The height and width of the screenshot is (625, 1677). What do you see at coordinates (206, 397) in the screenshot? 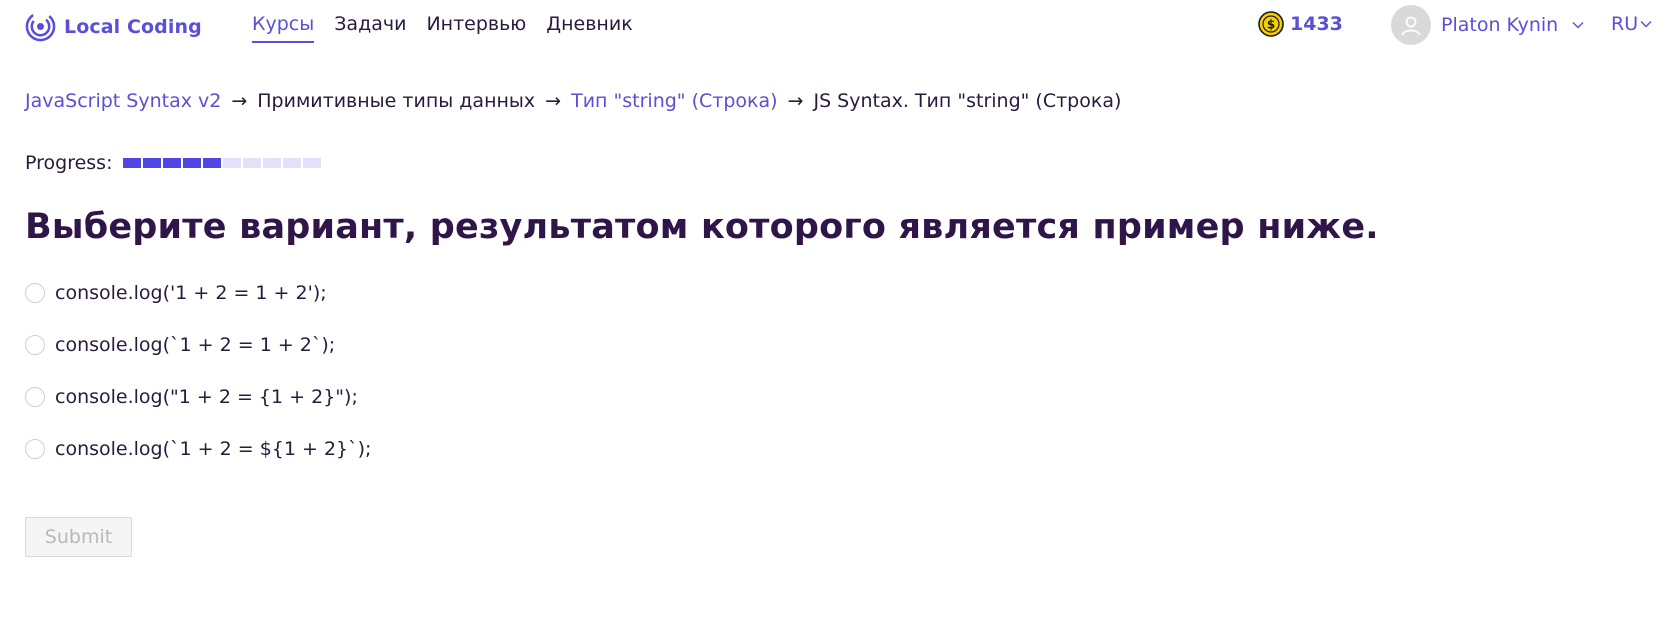
I see `option-label: console.log("1 + 2 = {1 + 2}");` at bounding box center [206, 397].